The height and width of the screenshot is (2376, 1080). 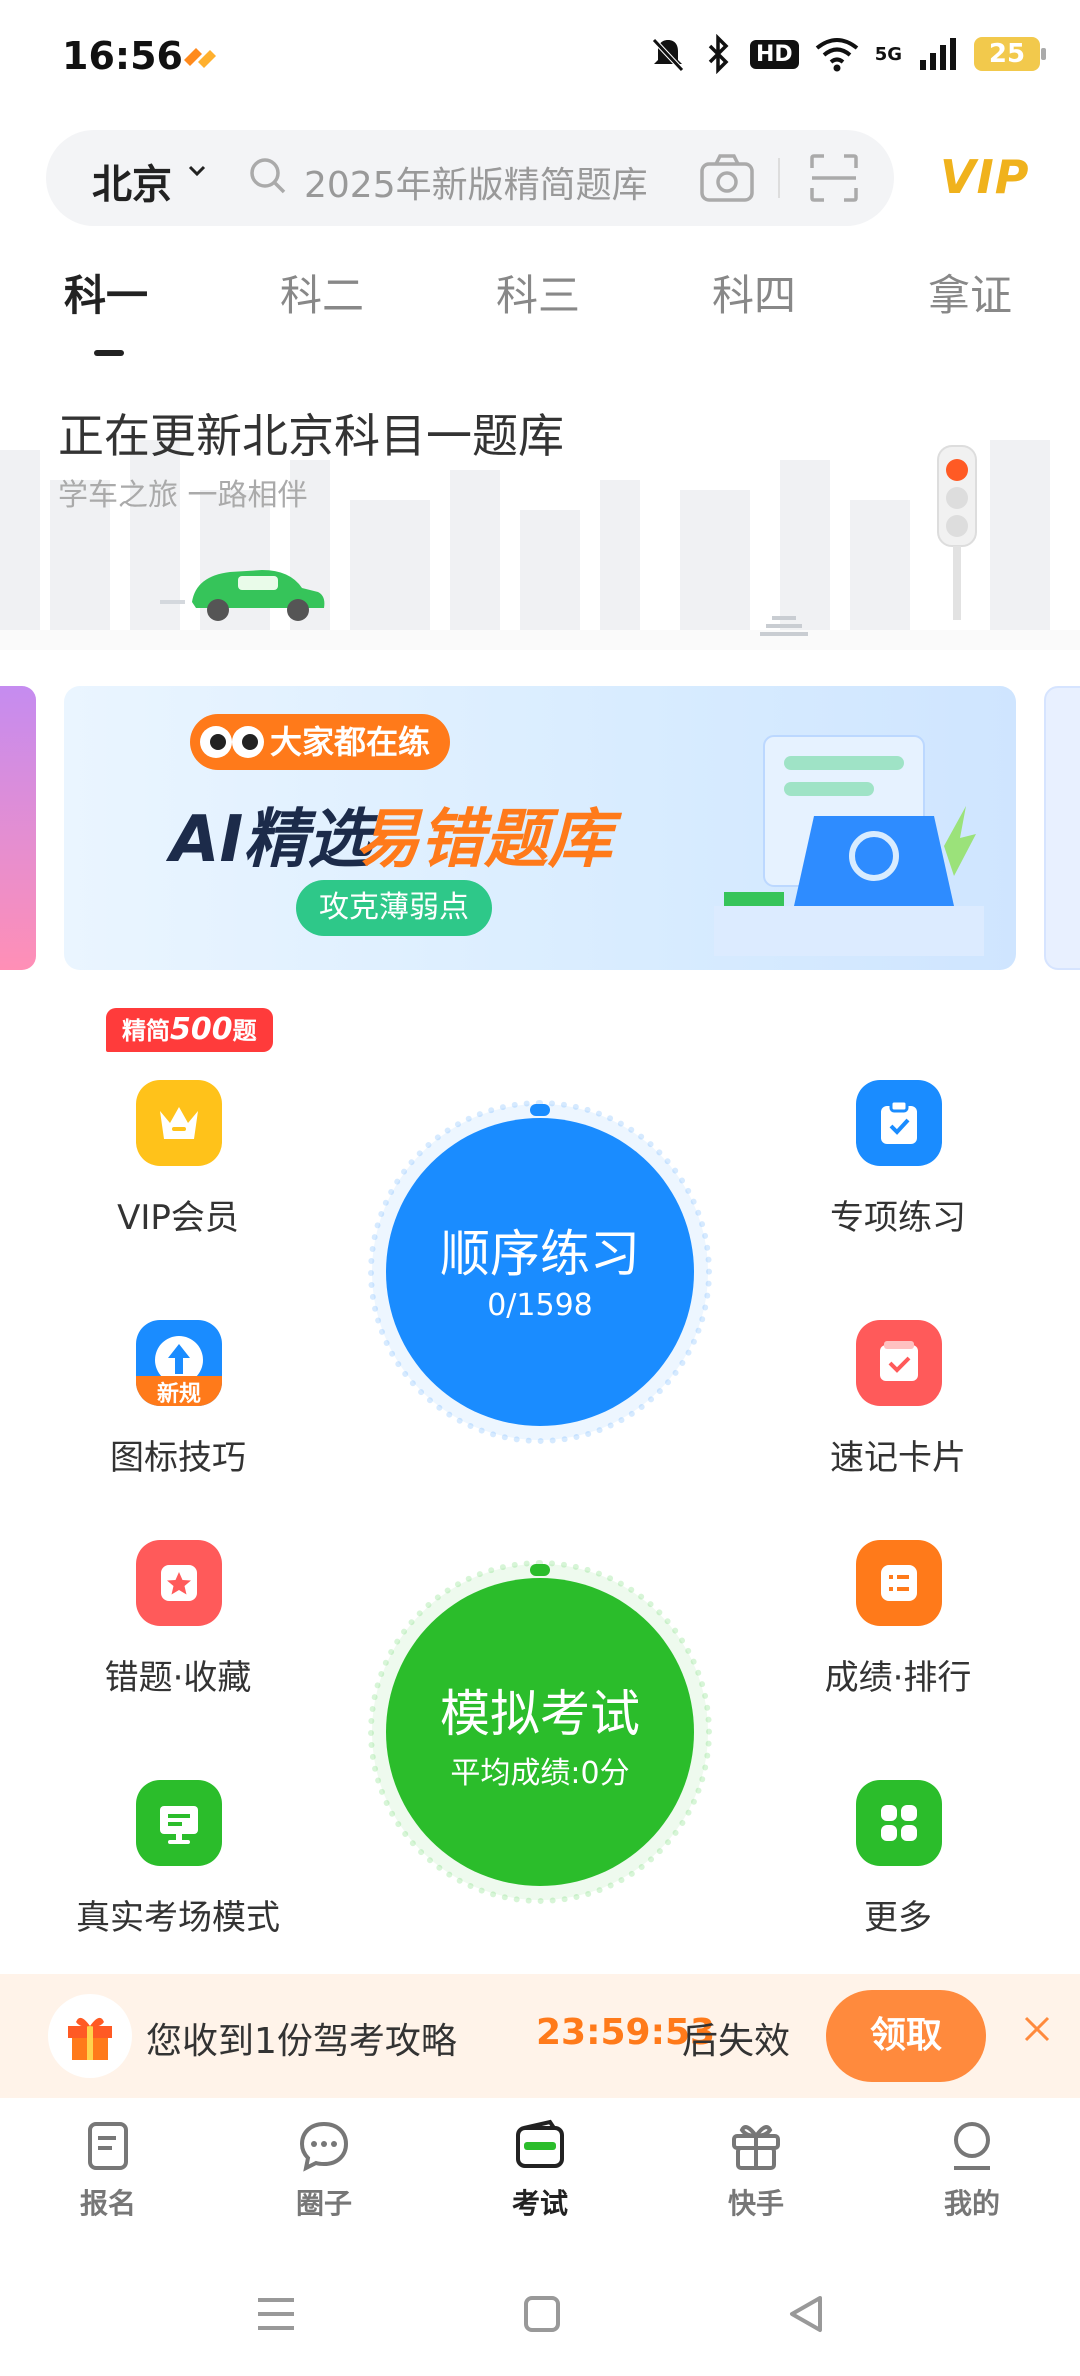 I want to click on claim-button: 领取, so click(x=906, y=2036).